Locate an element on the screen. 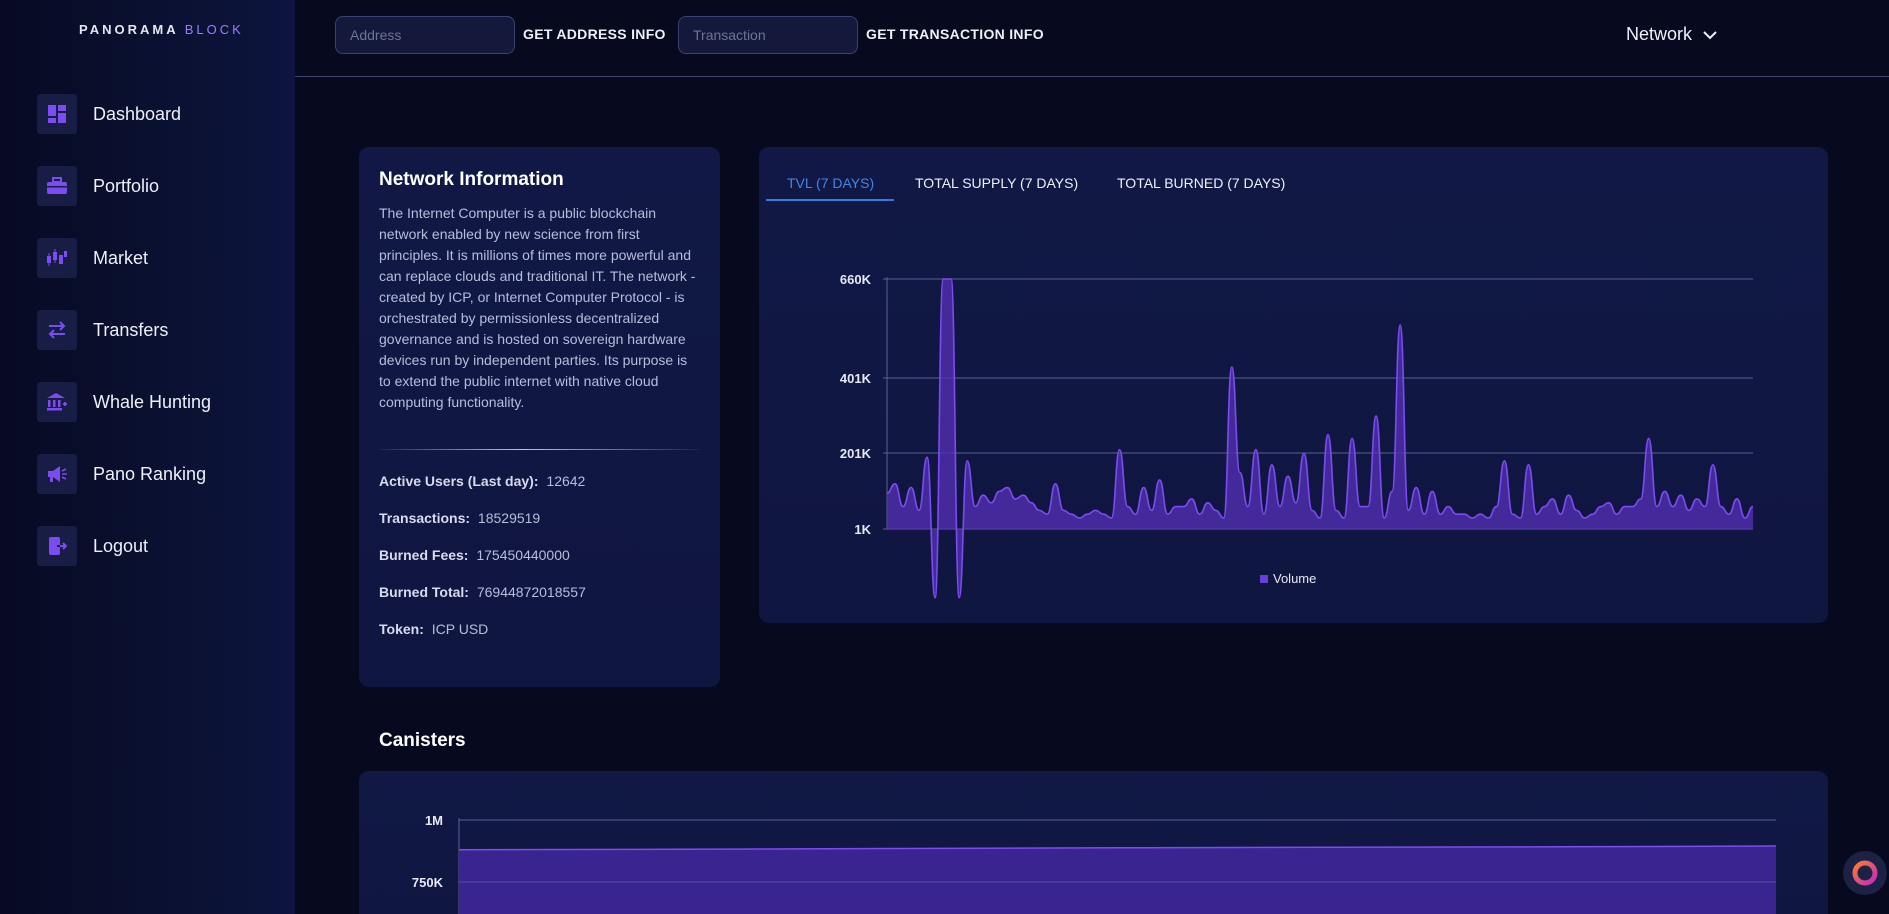  support-ring-icon is located at coordinates (1865, 873).